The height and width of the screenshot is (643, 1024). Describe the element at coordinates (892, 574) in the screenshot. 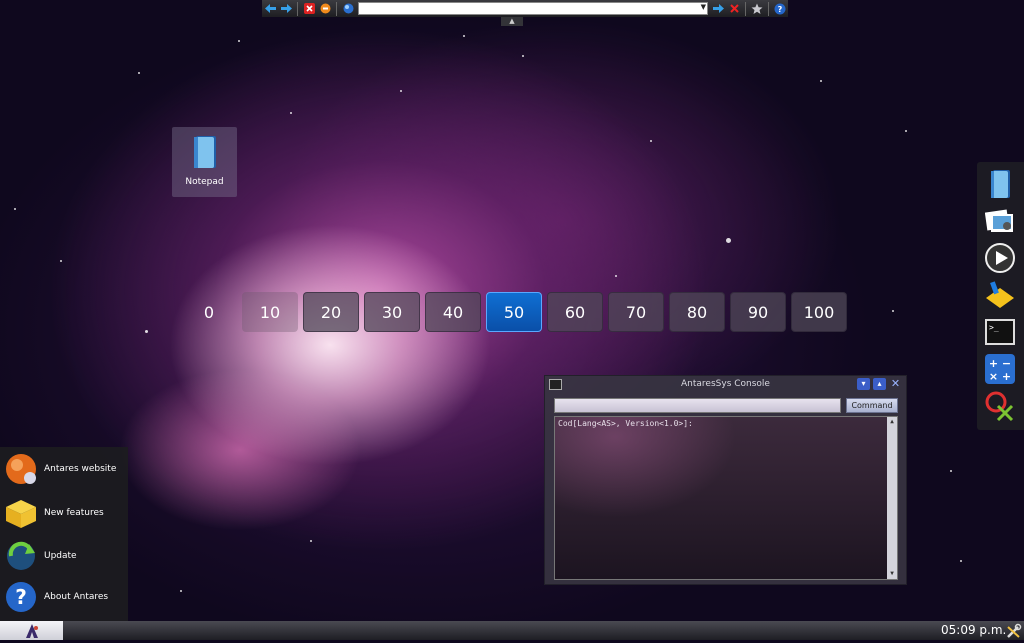

I see `scroll-down-icon: ▼` at that location.